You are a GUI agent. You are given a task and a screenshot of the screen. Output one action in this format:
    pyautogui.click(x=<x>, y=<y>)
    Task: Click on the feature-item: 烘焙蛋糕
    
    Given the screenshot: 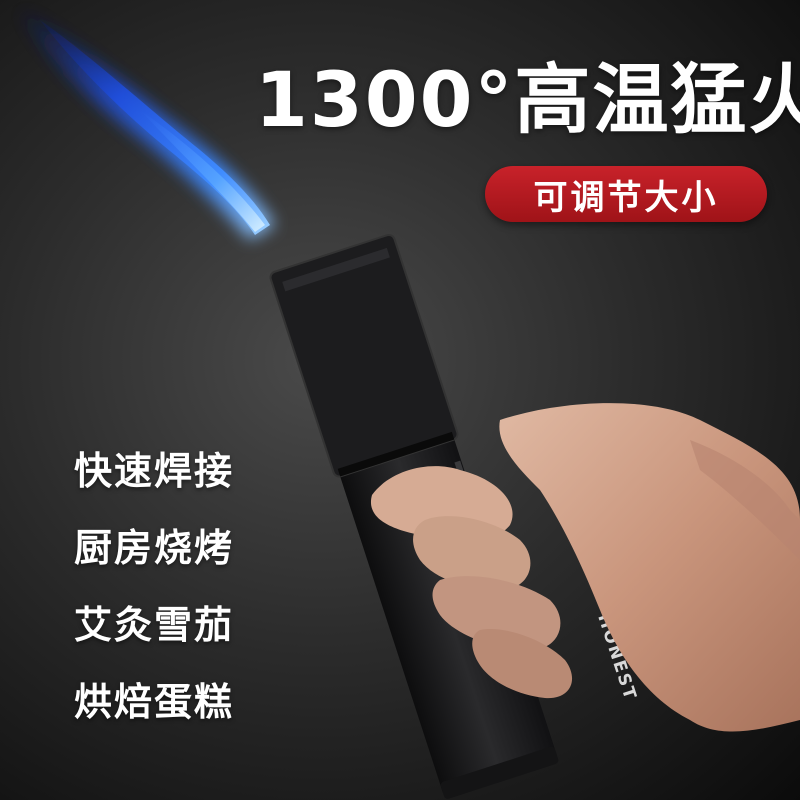 What is the action you would take?
    pyautogui.click(x=154, y=702)
    